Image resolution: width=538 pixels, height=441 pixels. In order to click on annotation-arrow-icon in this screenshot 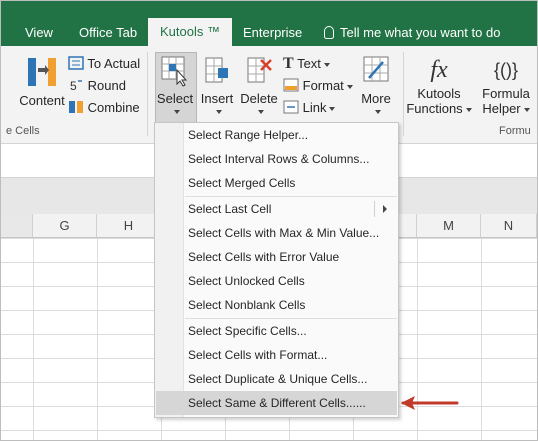, I will do `click(430, 403)`.